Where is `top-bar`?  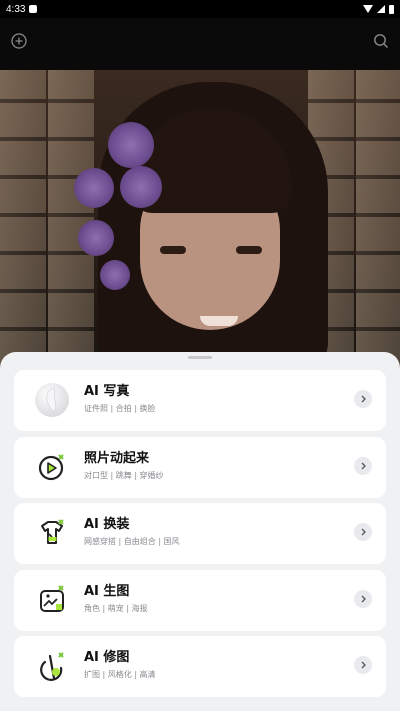 top-bar is located at coordinates (200, 44).